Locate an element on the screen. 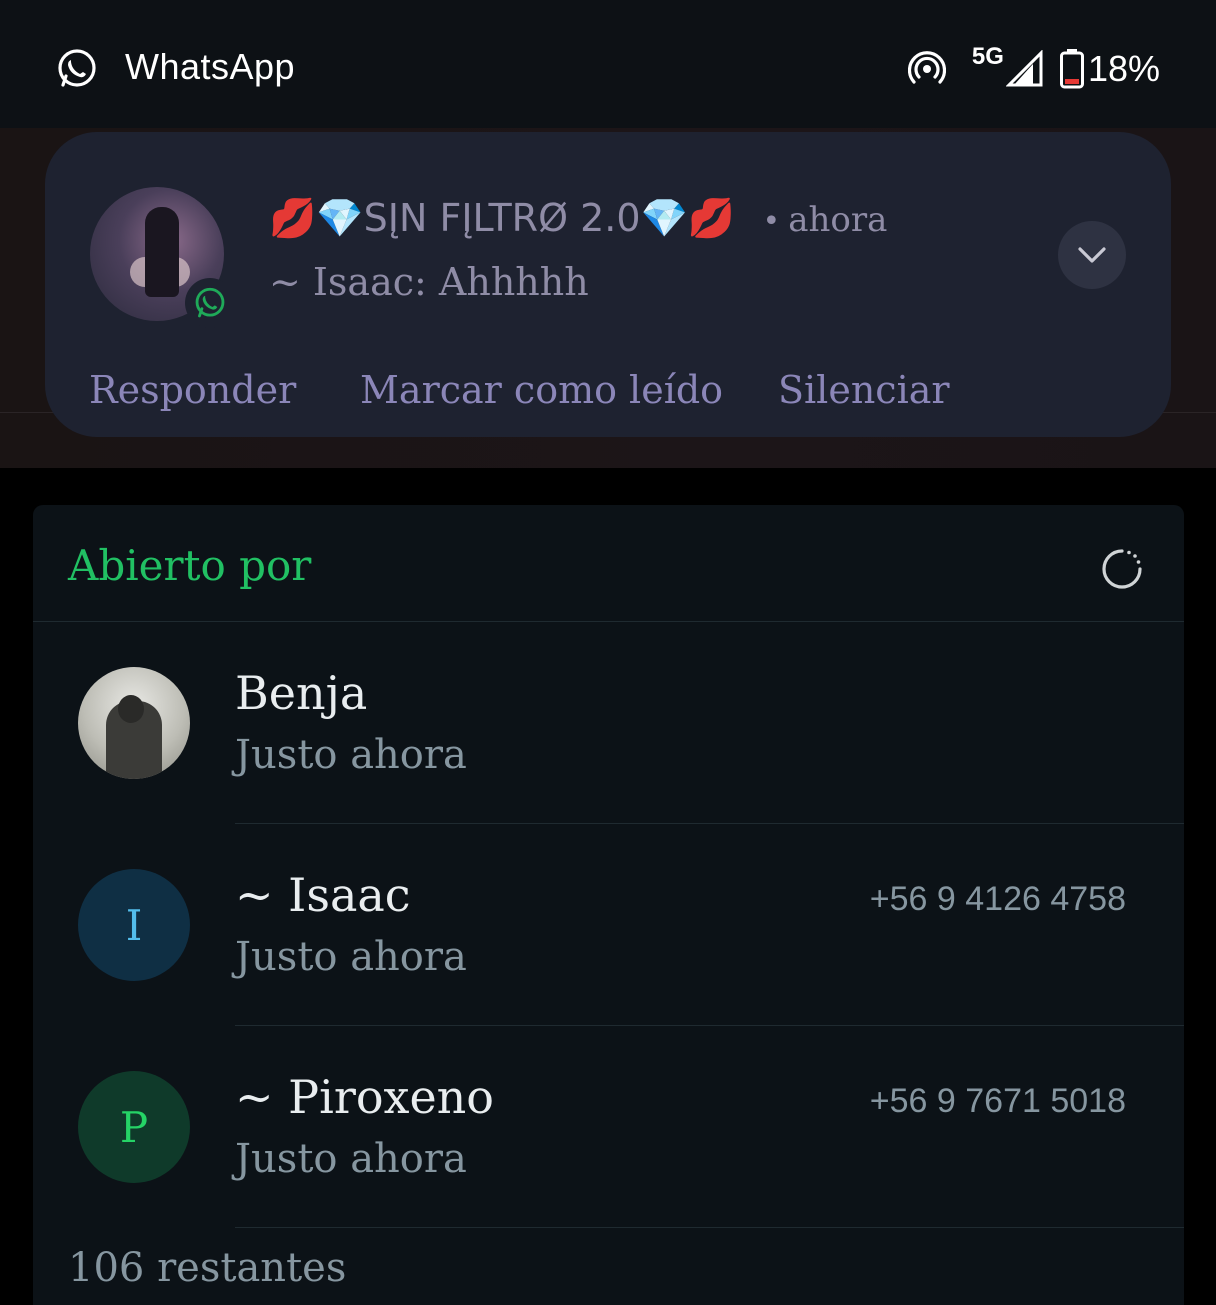 This screenshot has width=1216, height=1305. whatsapp-badge-icon is located at coordinates (210, 303).